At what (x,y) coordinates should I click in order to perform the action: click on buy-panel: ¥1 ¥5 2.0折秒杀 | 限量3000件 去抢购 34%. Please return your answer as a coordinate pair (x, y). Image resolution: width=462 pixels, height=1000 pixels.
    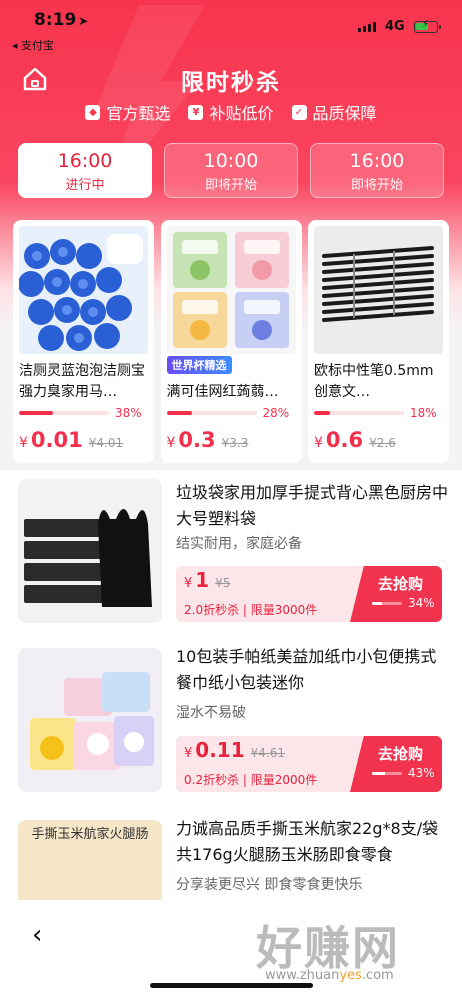
    Looking at the image, I should click on (309, 594).